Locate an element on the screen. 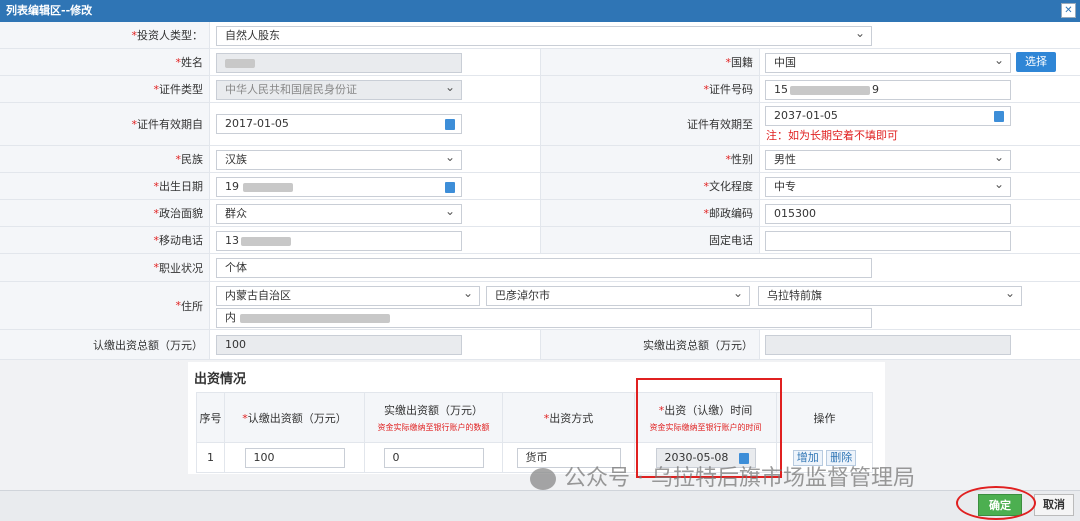 This screenshot has width=1080, height=521. ethnicity-label: * 民族 is located at coordinates (105, 159).